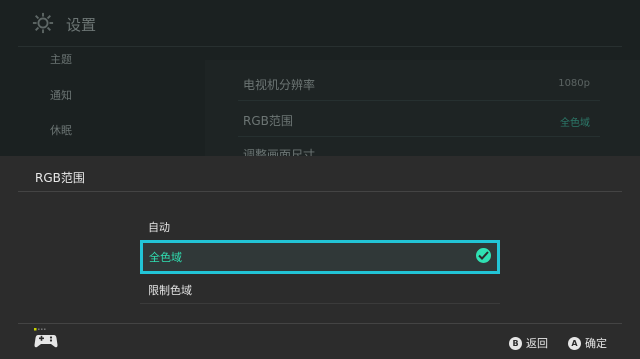 This screenshot has height=359, width=640. Describe the element at coordinates (515, 343) in the screenshot. I see `b-button-icon: B` at that location.